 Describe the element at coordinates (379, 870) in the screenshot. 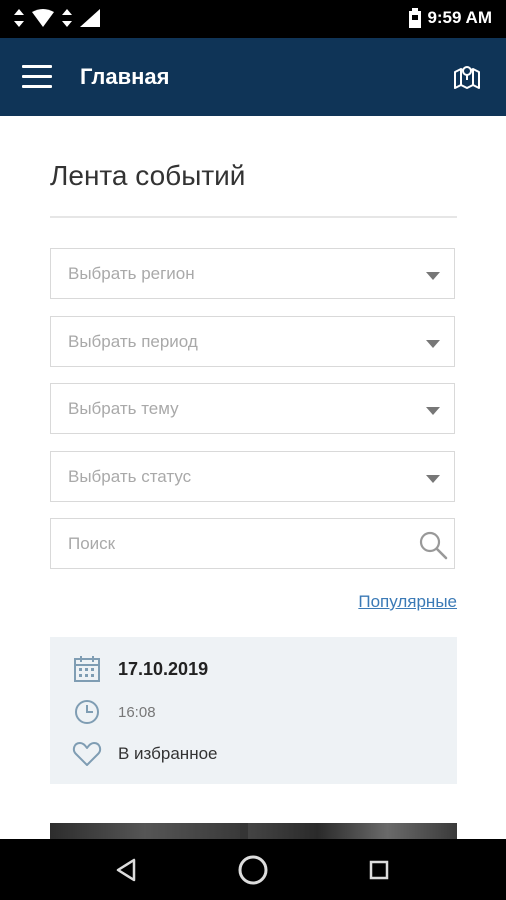

I see `recents-icon` at that location.